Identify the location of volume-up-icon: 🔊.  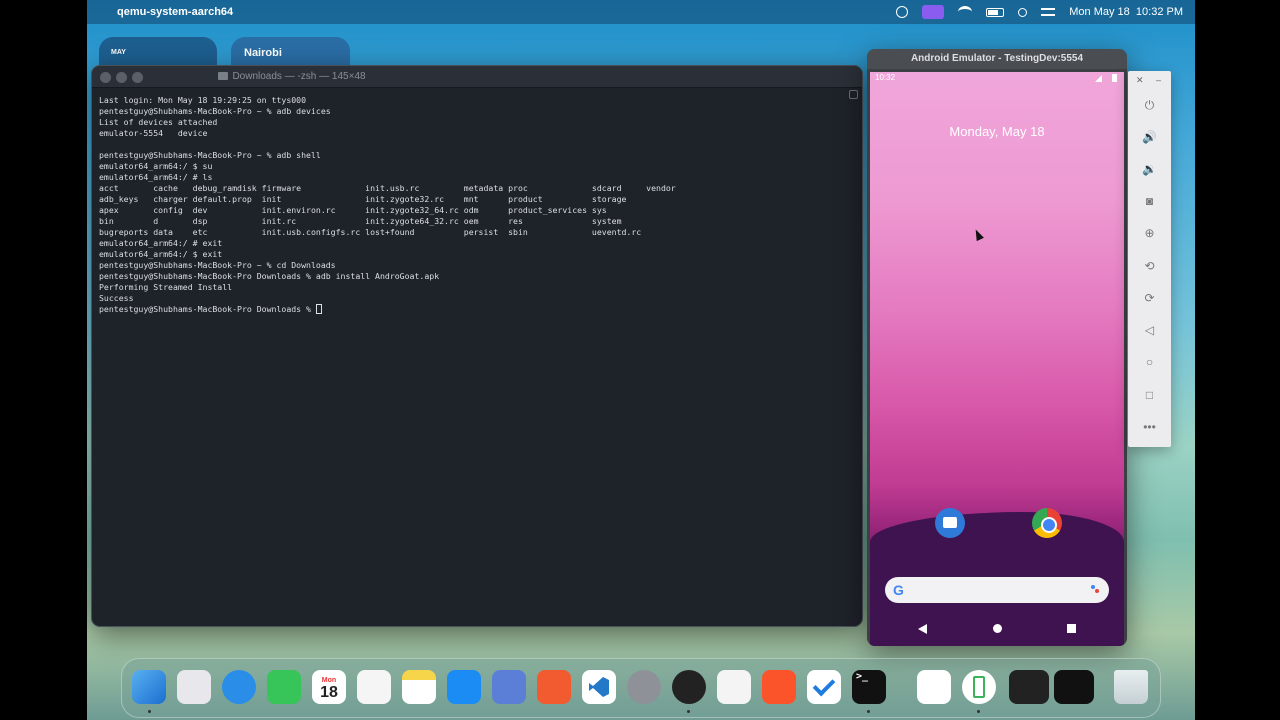
(1149, 137).